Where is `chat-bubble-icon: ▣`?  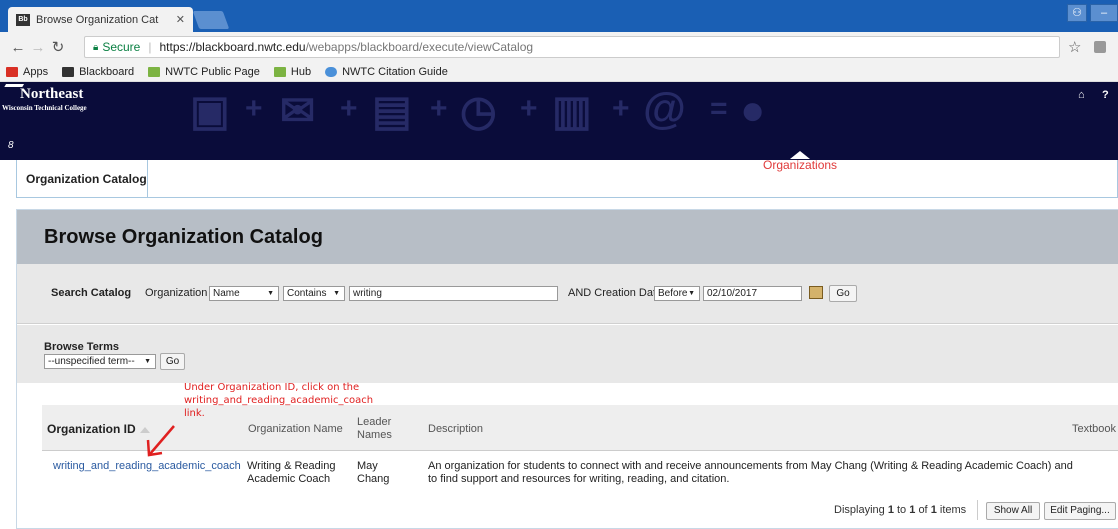 chat-bubble-icon: ▣ is located at coordinates (210, 110).